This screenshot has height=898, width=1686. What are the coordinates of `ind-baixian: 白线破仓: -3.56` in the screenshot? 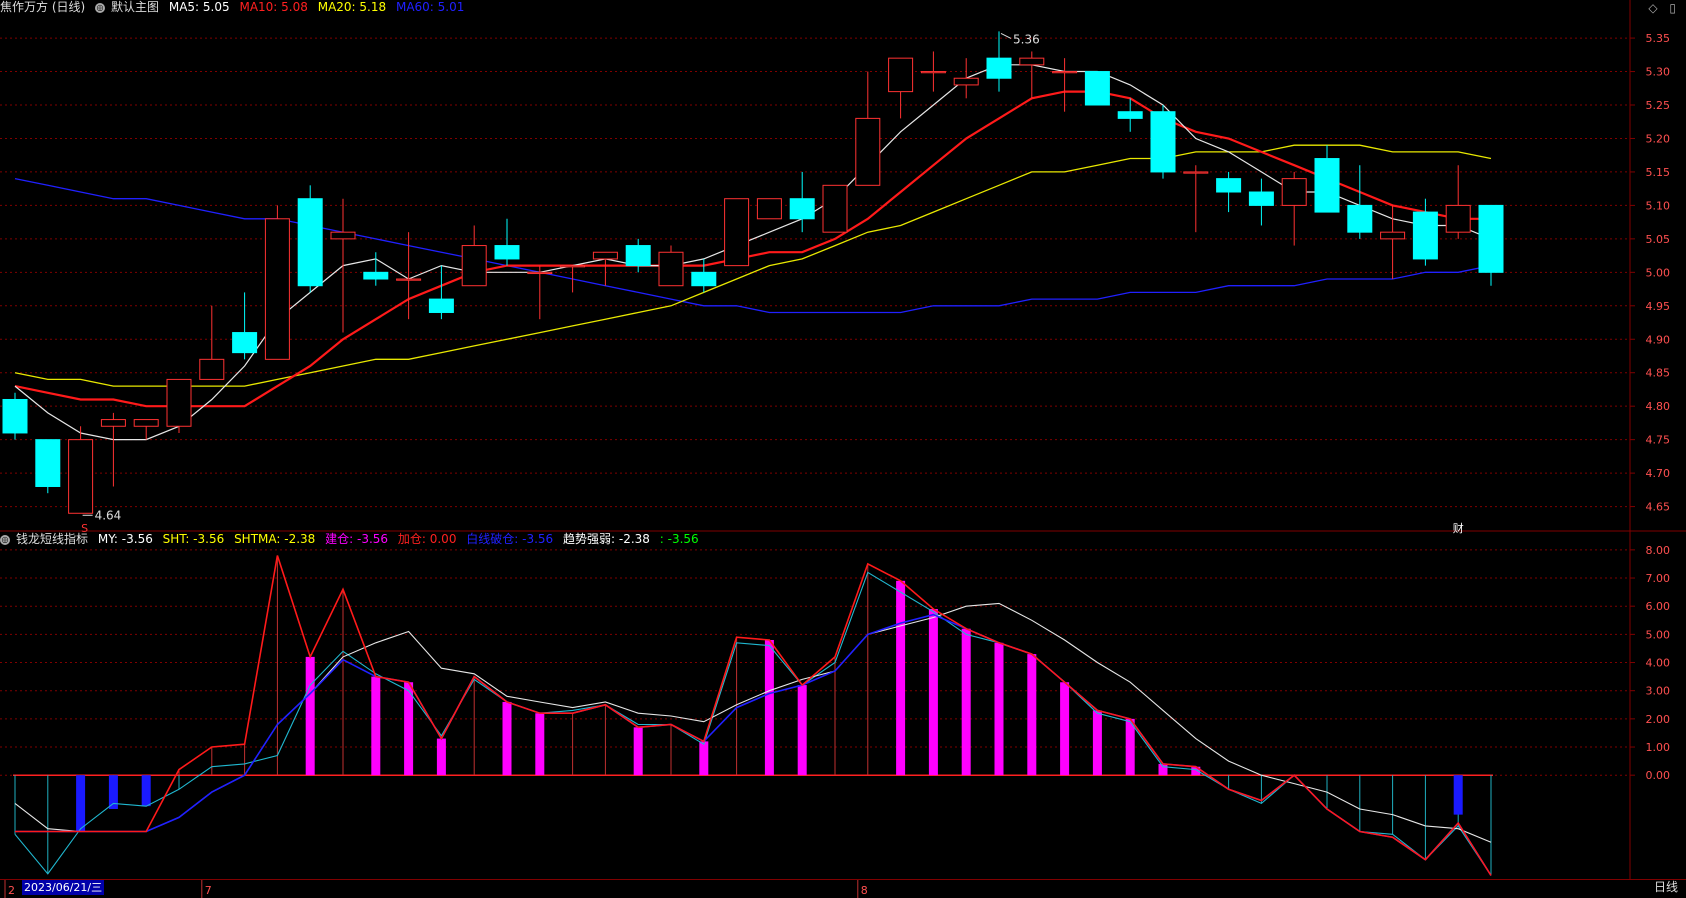 It's located at (510, 539).